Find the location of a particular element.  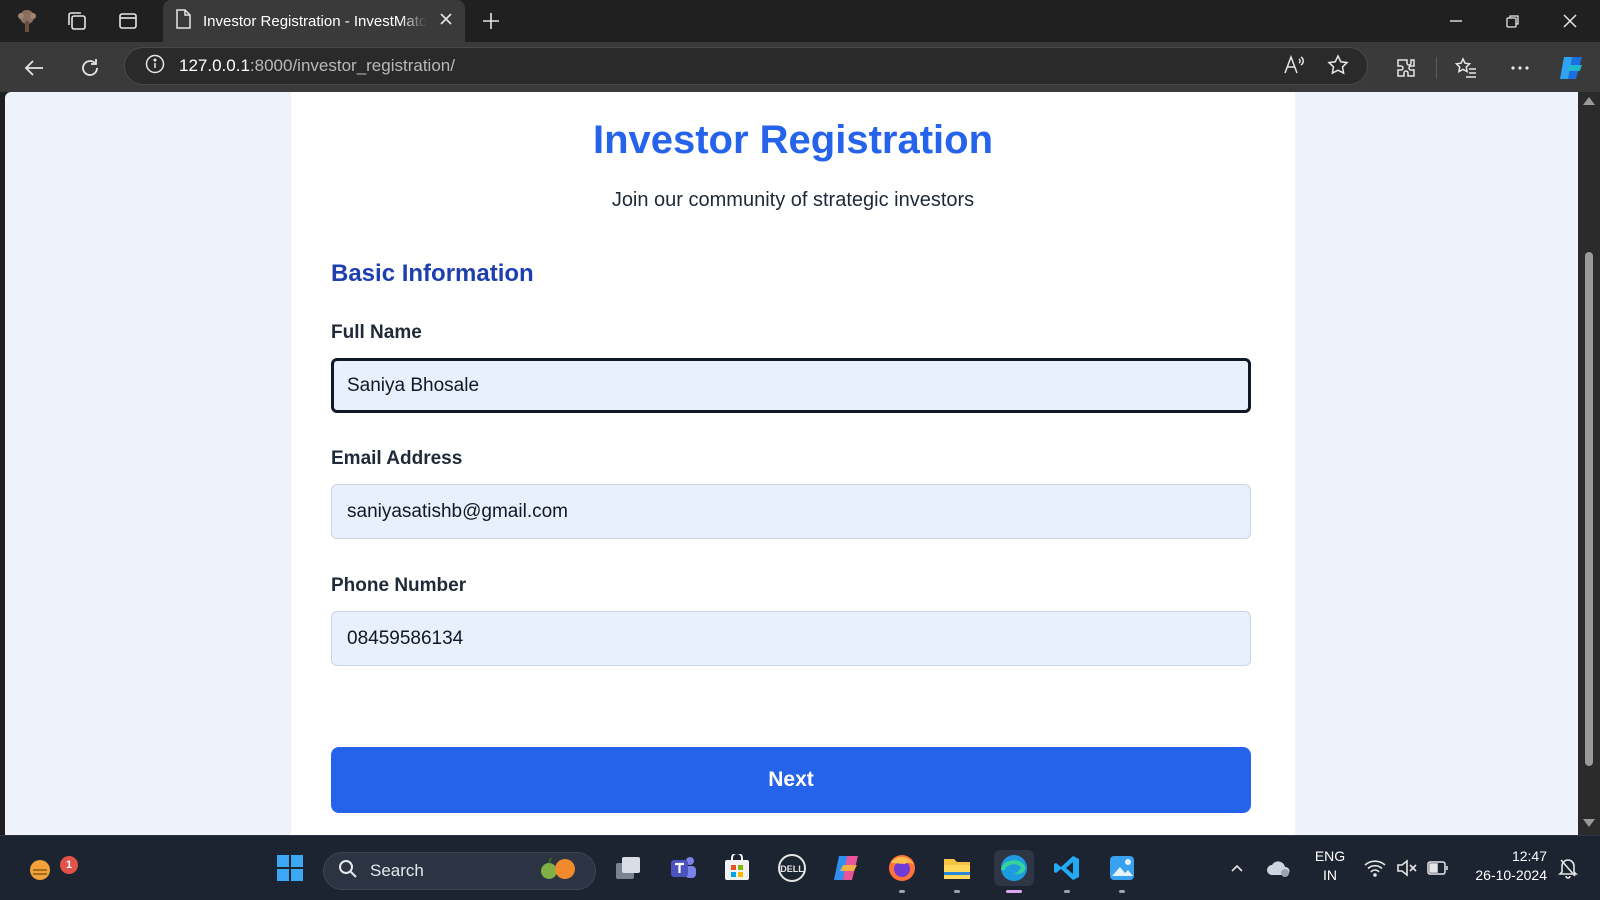

firefox-icon is located at coordinates (902, 871).